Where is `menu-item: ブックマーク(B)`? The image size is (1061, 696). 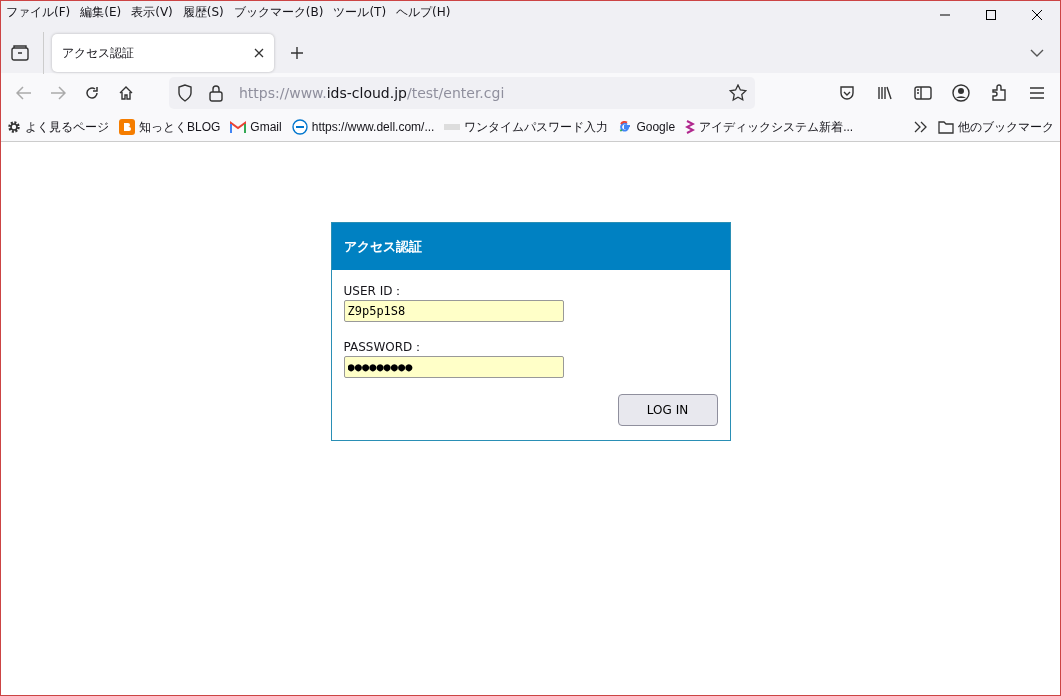
menu-item: ブックマーク(B) is located at coordinates (278, 13).